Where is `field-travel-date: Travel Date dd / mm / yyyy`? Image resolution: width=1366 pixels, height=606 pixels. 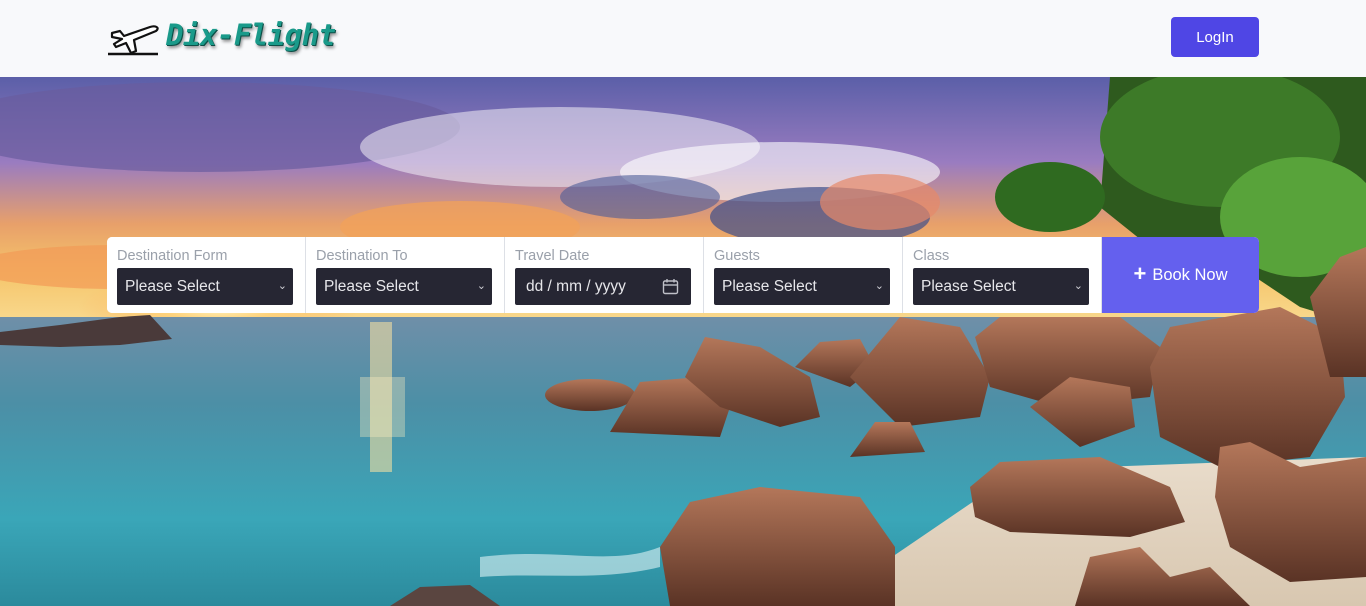 field-travel-date: Travel Date dd / mm / yyyy is located at coordinates (604, 275).